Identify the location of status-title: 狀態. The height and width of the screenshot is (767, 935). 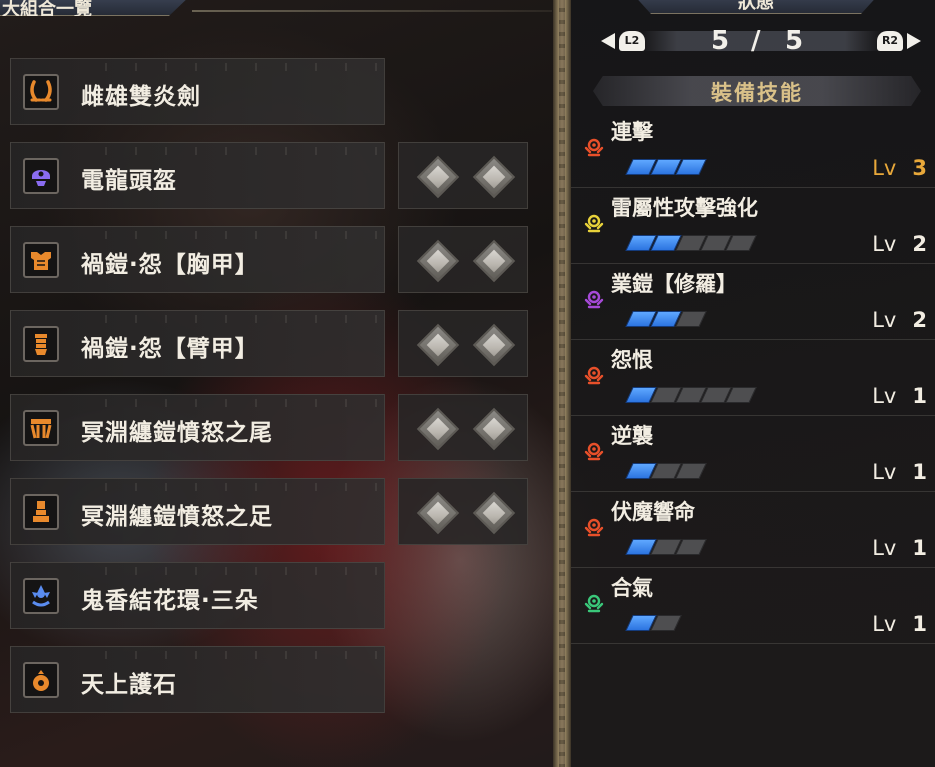
(756, 6).